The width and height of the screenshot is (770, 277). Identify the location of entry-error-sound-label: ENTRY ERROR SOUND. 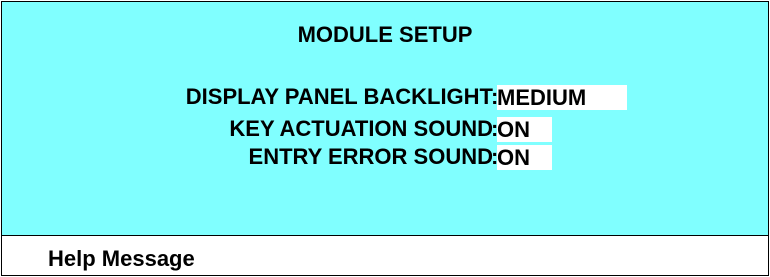
(370, 156).